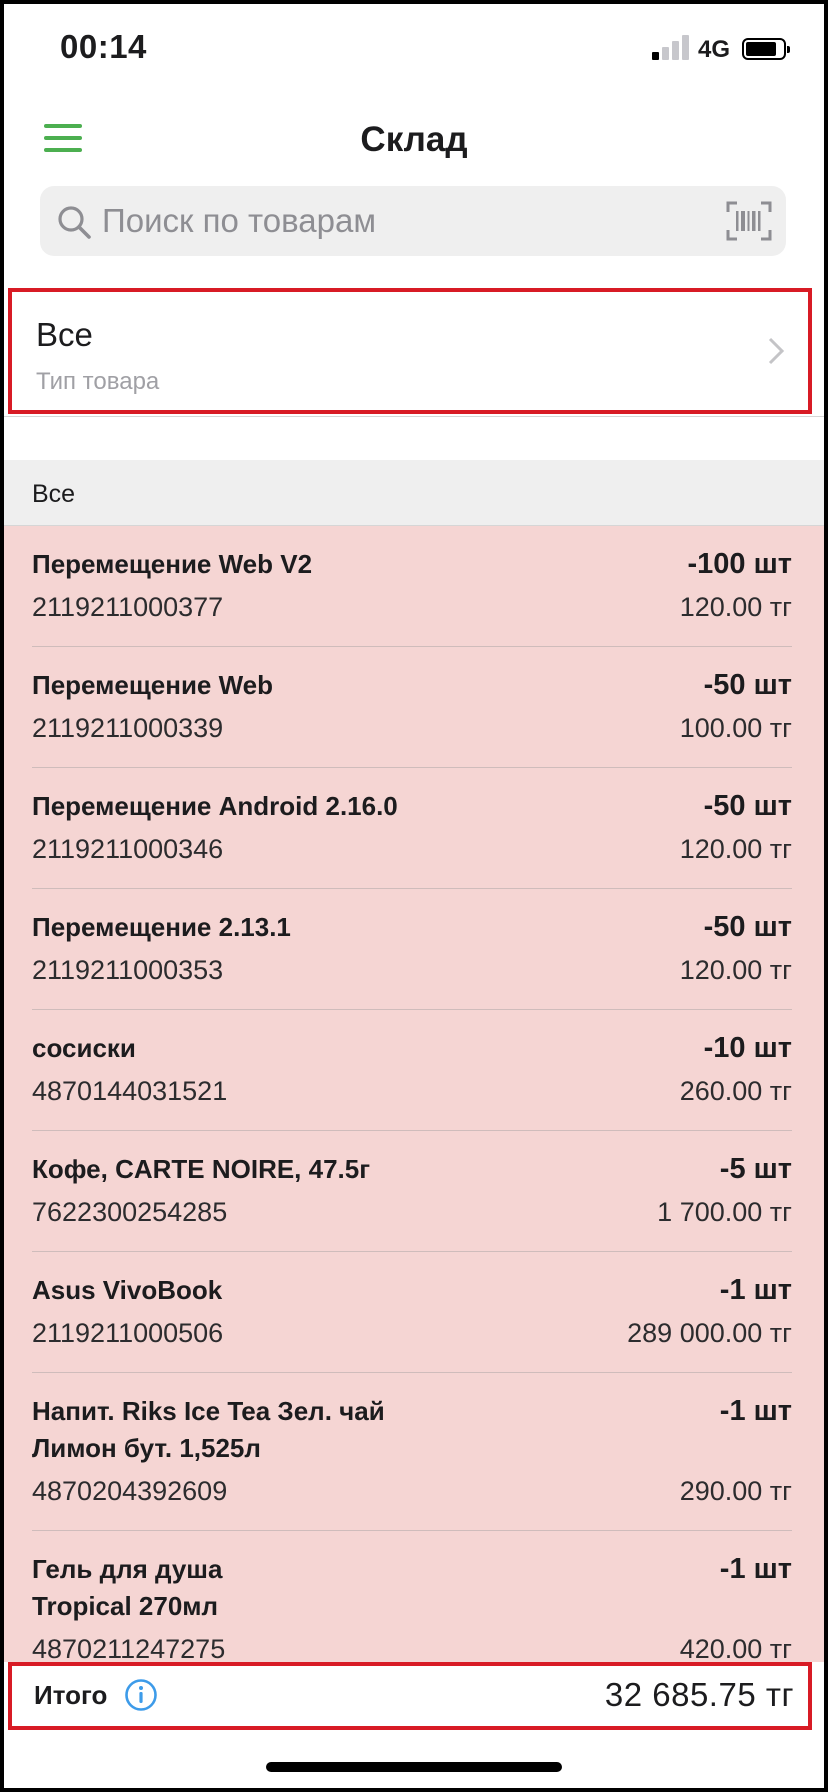 The image size is (828, 1792). Describe the element at coordinates (414, 493) in the screenshot. I see `section-header: Все` at that location.